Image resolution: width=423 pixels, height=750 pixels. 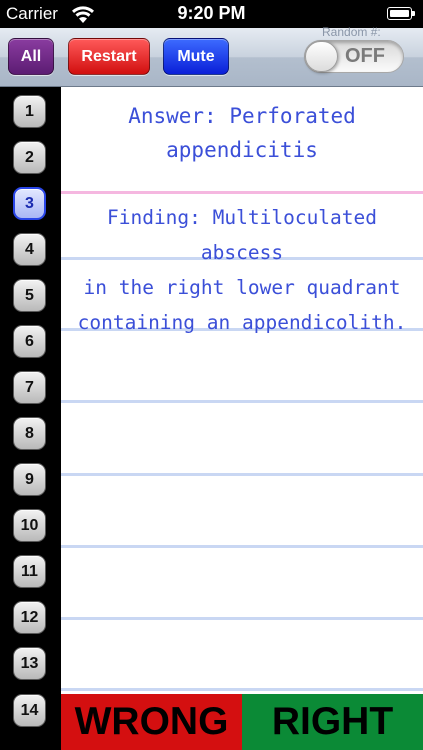 What do you see at coordinates (242, 287) in the screenshot?
I see `finding-line: in the right lower quadrant` at bounding box center [242, 287].